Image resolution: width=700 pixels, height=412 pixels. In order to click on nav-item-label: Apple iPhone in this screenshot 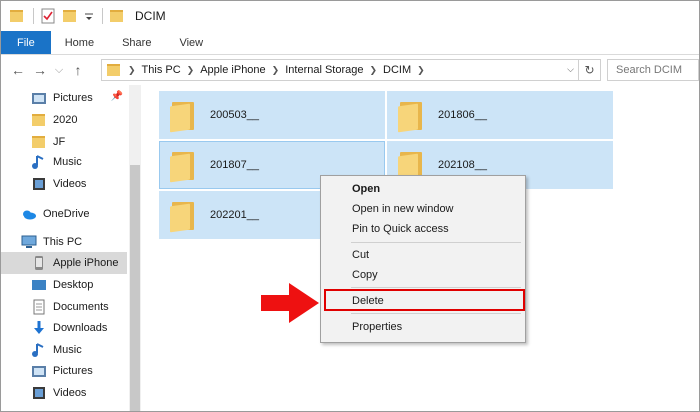, I will do `click(86, 263)`.